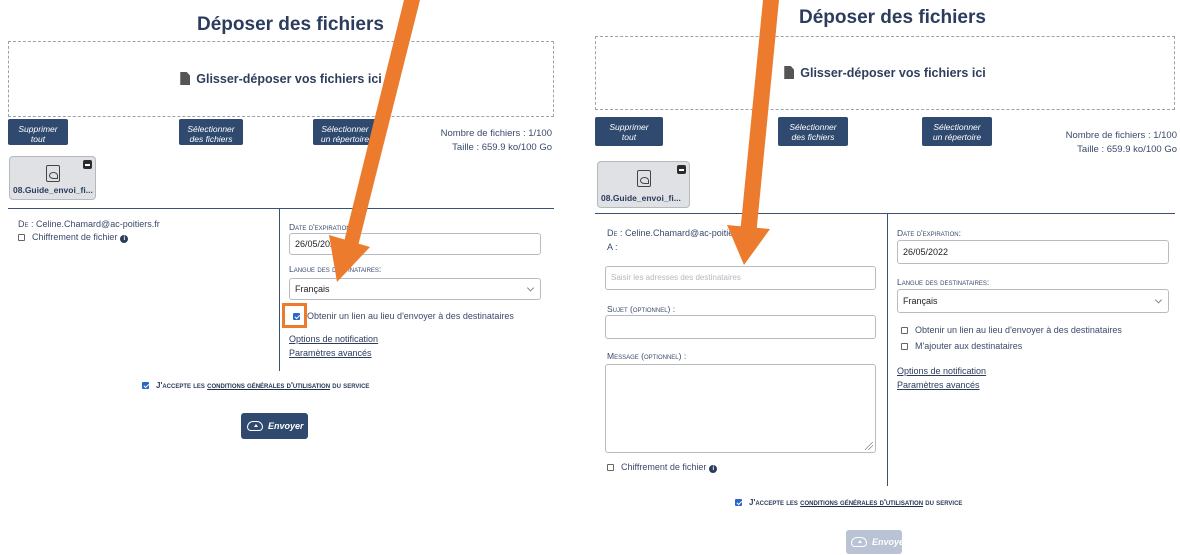 The image size is (1180, 555). I want to click on checkbox-highlight-box, so click(294, 315).